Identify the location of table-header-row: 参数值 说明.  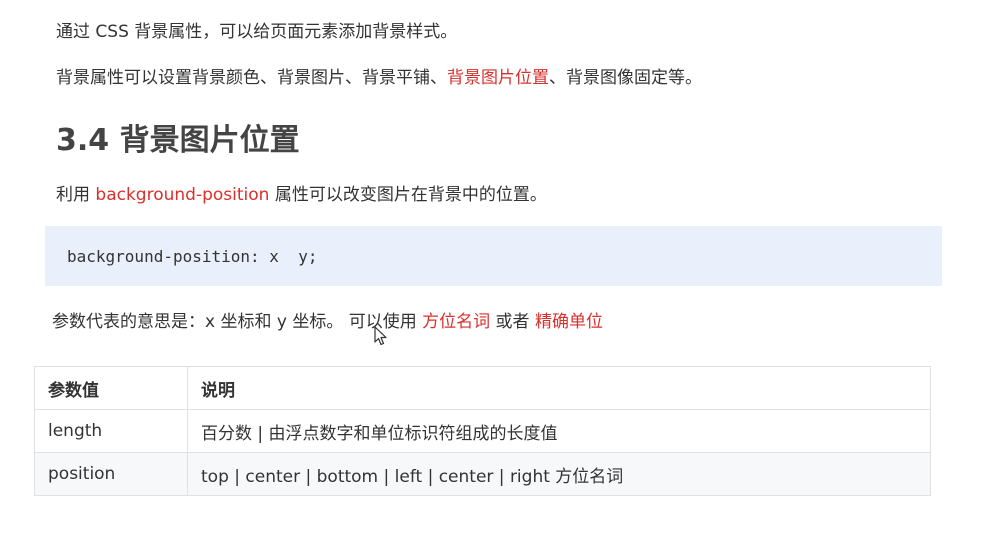
(482, 388).